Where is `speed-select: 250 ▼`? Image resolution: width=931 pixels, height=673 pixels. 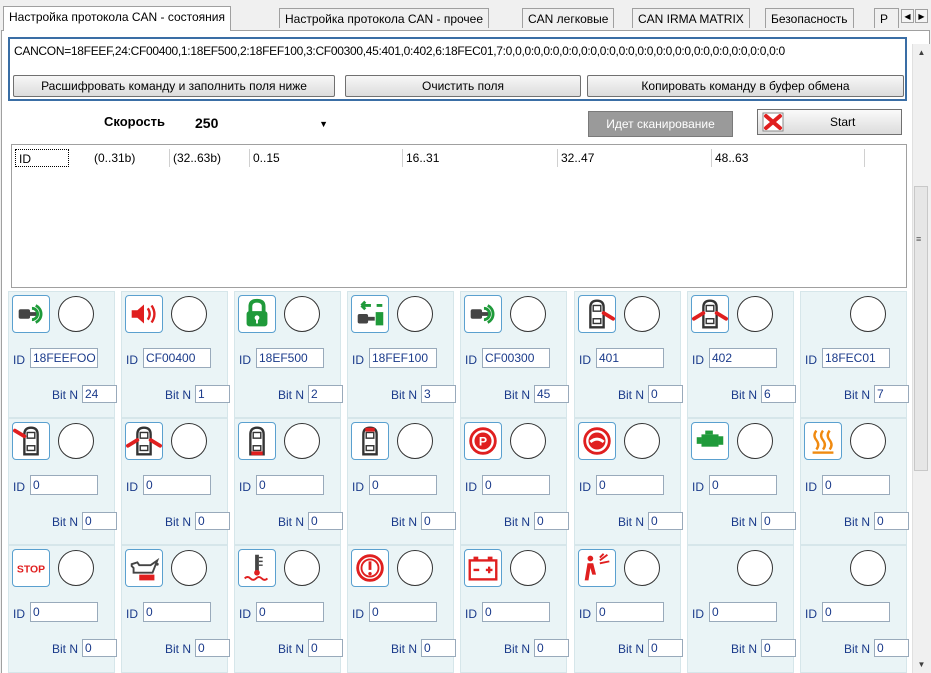
speed-select: 250 ▼ is located at coordinates (261, 123).